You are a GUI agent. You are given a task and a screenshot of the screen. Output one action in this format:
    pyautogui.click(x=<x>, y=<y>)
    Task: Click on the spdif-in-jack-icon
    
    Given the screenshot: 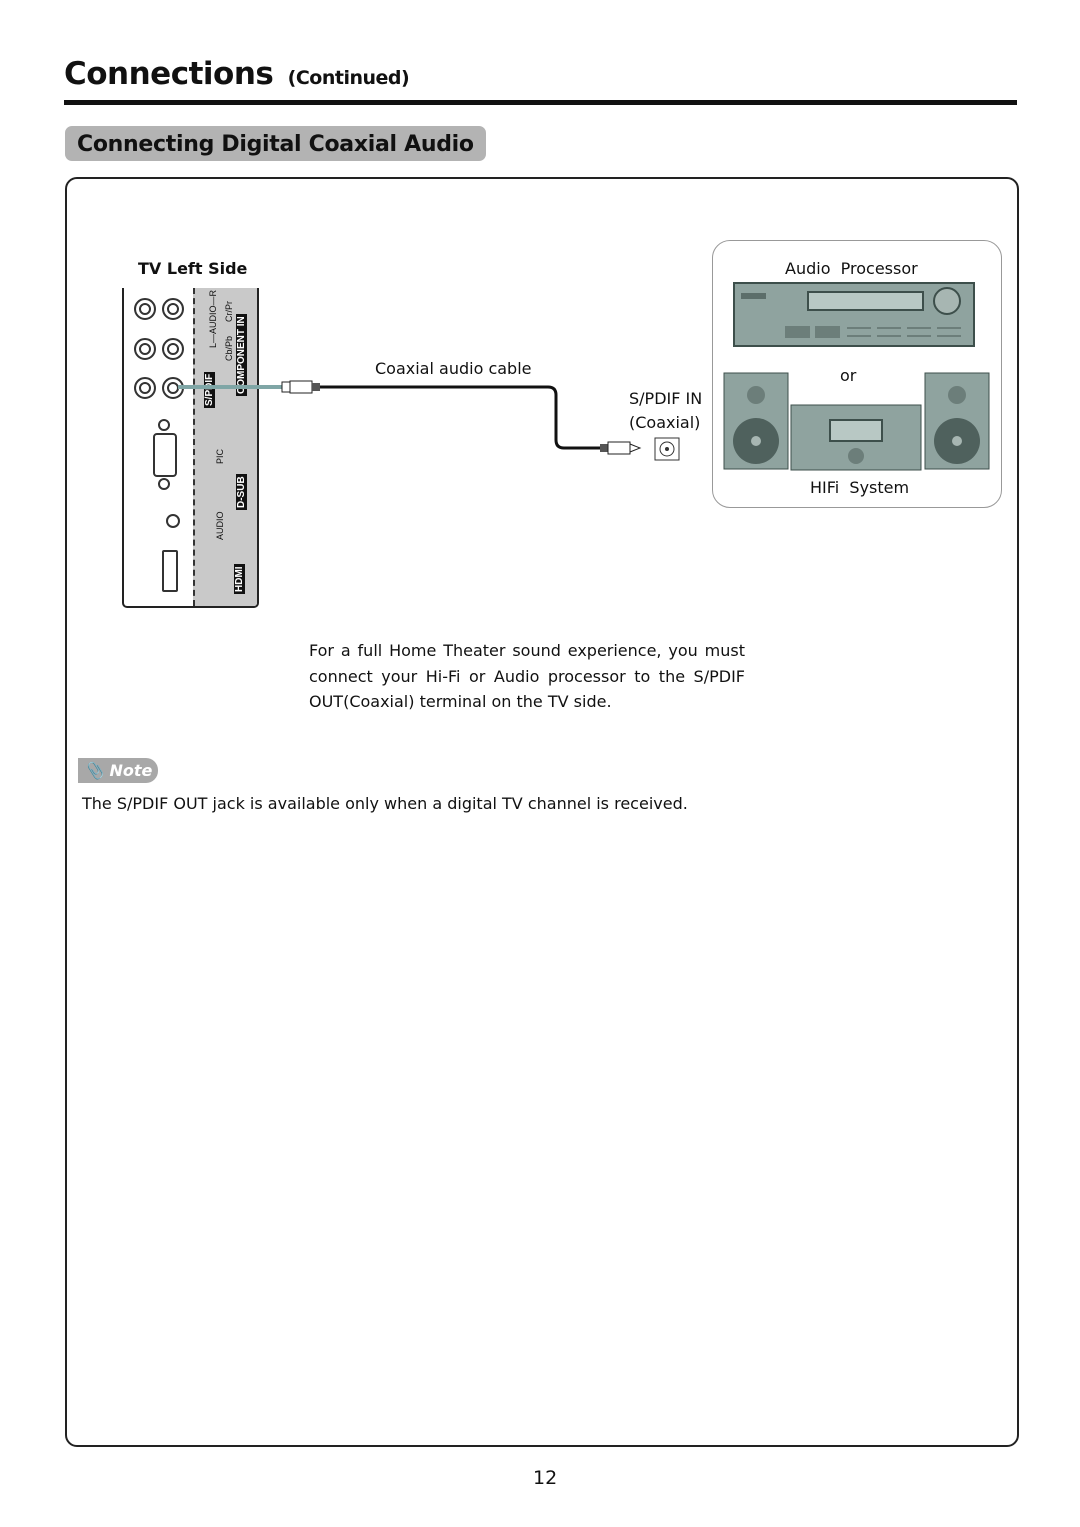 What is the action you would take?
    pyautogui.click(x=667, y=449)
    